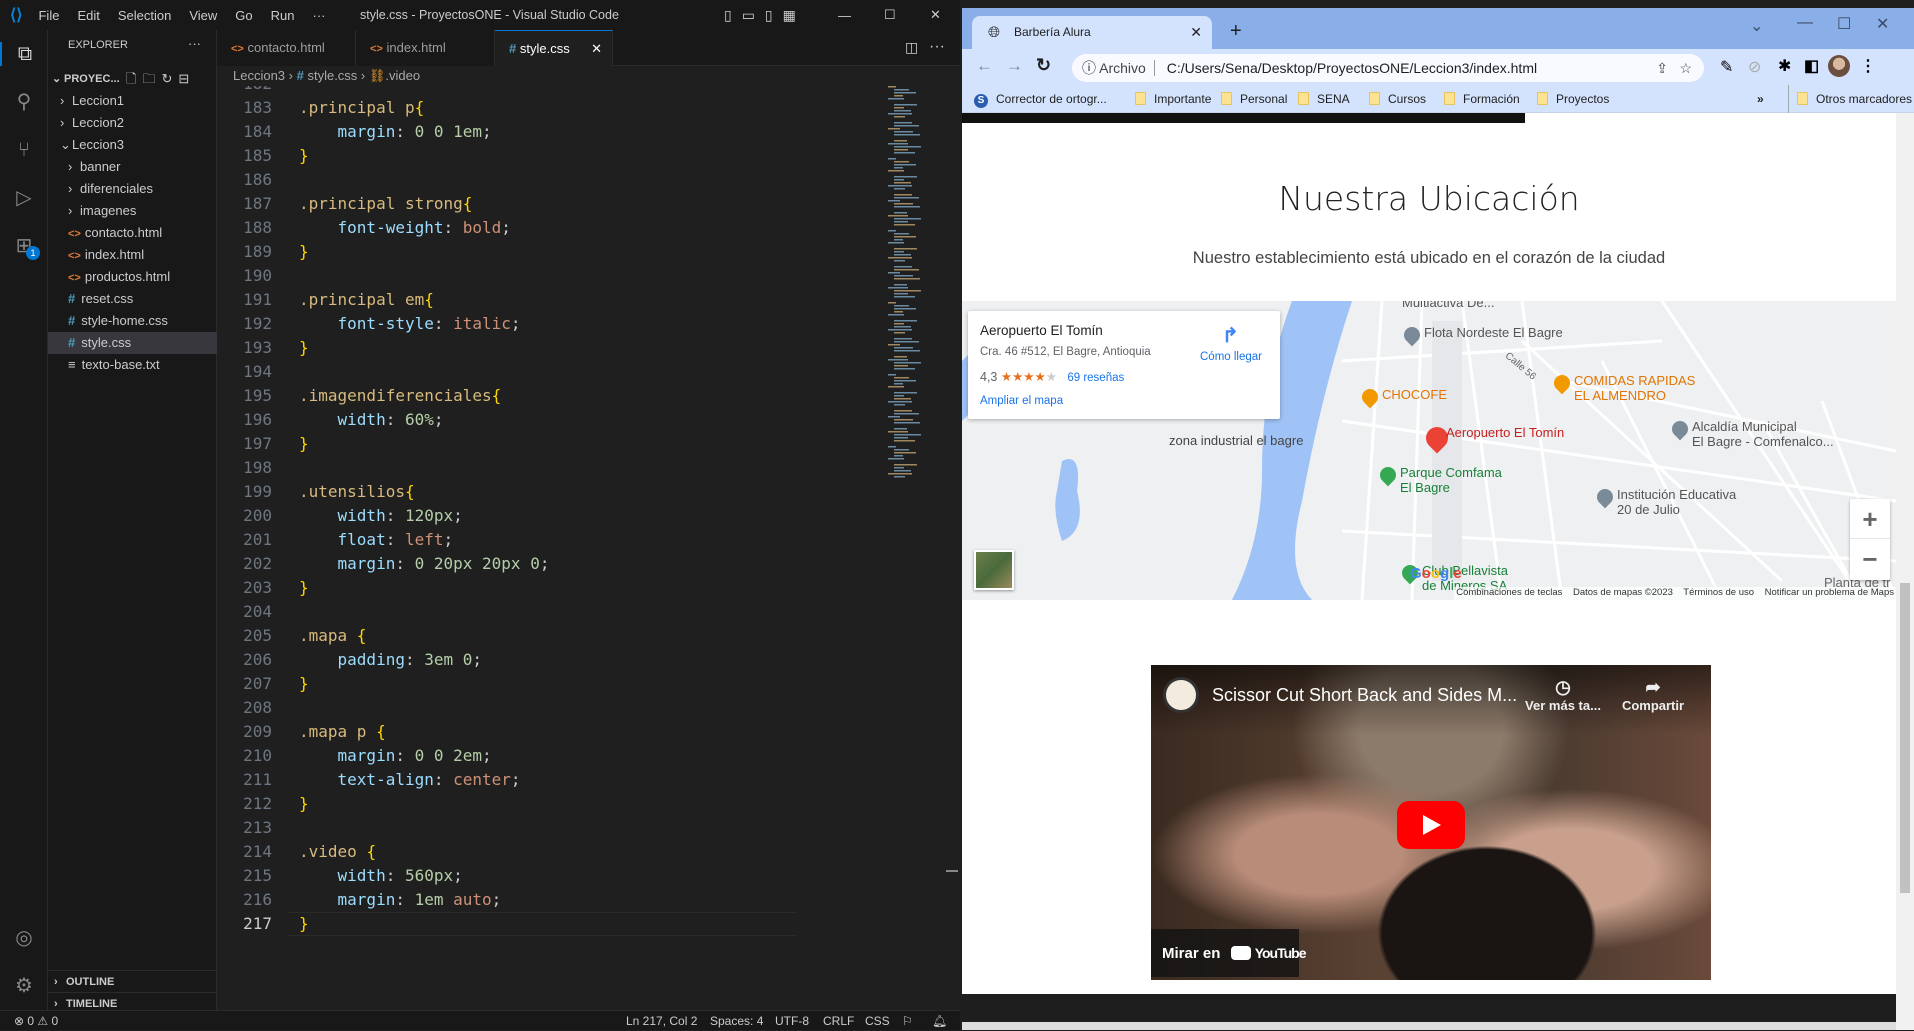 The image size is (1914, 1031). What do you see at coordinates (765, 15) in the screenshot?
I see `layout-toggle-icons: ▯▭▯▦` at bounding box center [765, 15].